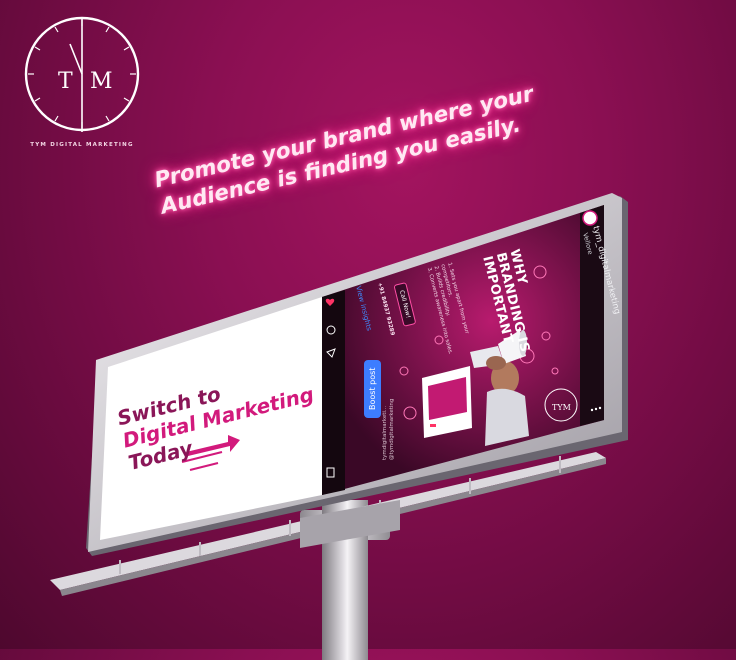  What do you see at coordinates (372, 388) in the screenshot?
I see `boost-post-button: Boost post` at bounding box center [372, 388].